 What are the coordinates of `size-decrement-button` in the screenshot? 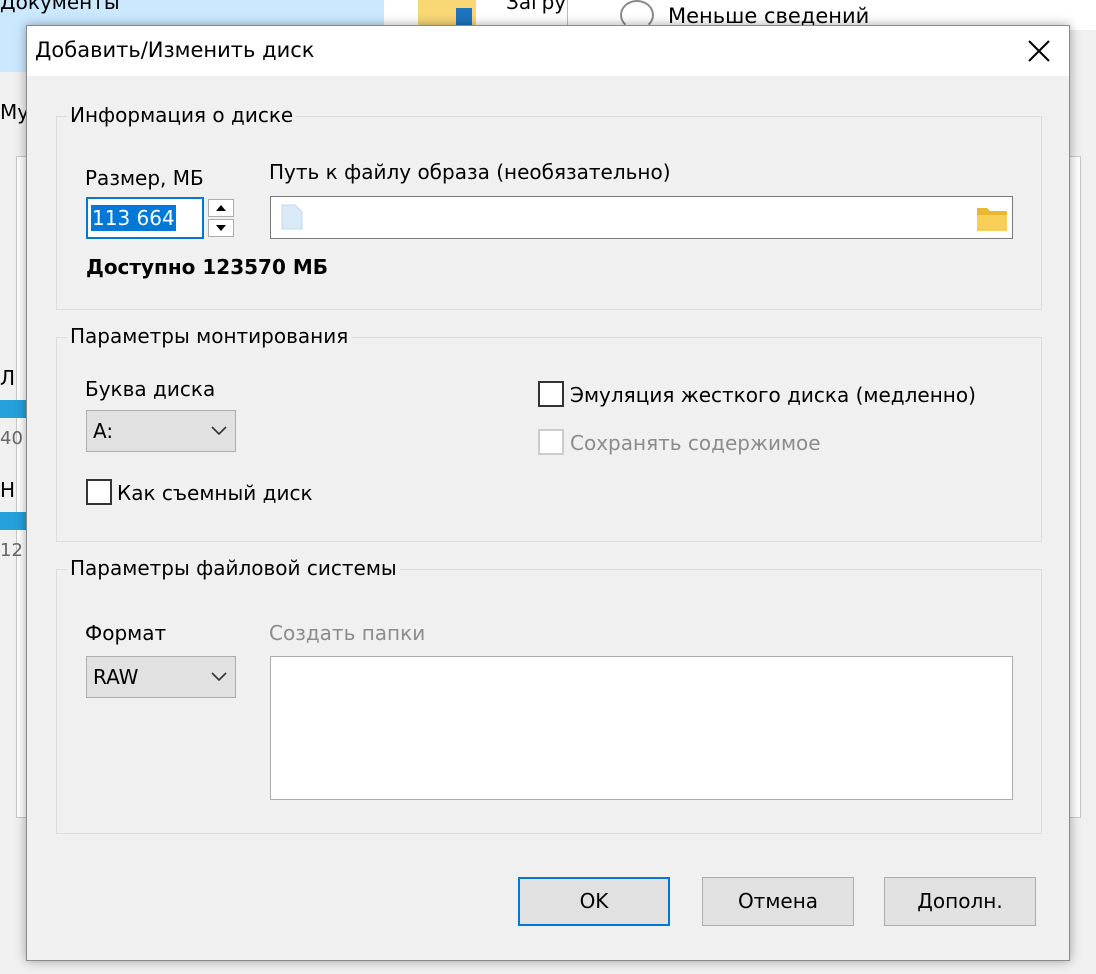 It's located at (221, 228).